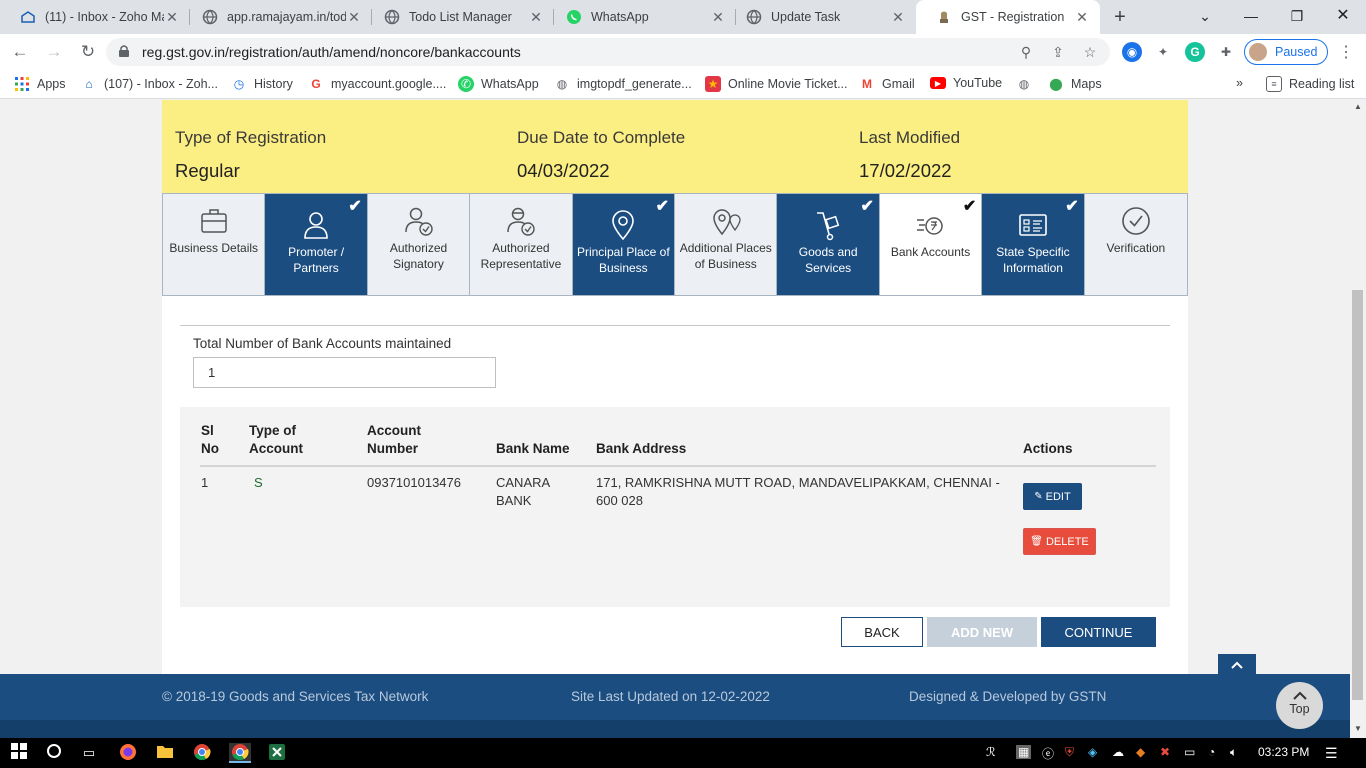 This screenshot has width=1366, height=768. I want to click on scrollbar-thumb, so click(1357, 495).